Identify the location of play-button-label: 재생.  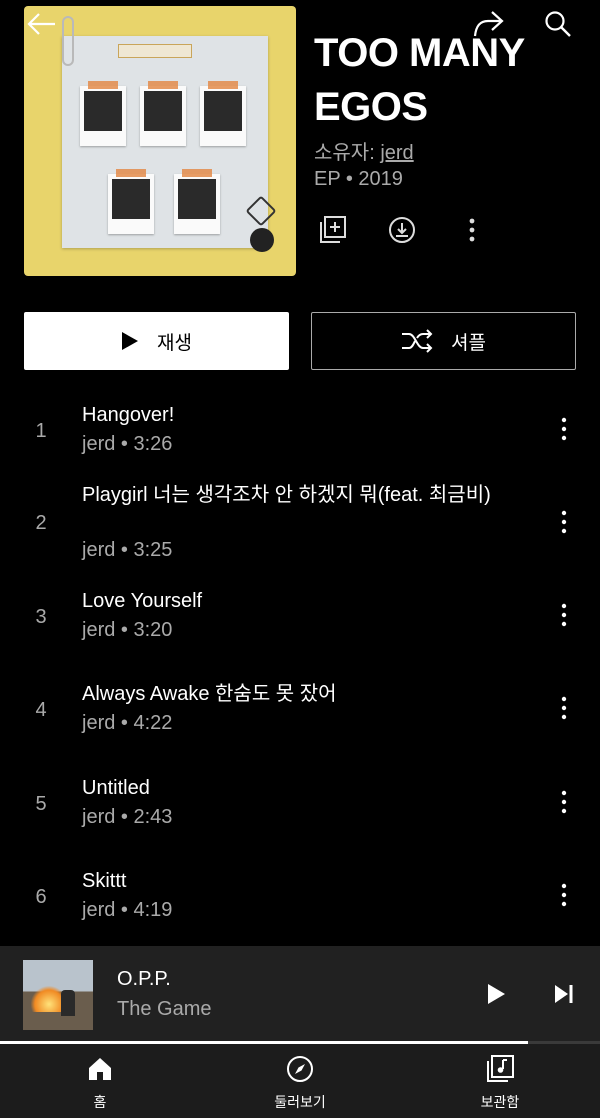
(174, 342).